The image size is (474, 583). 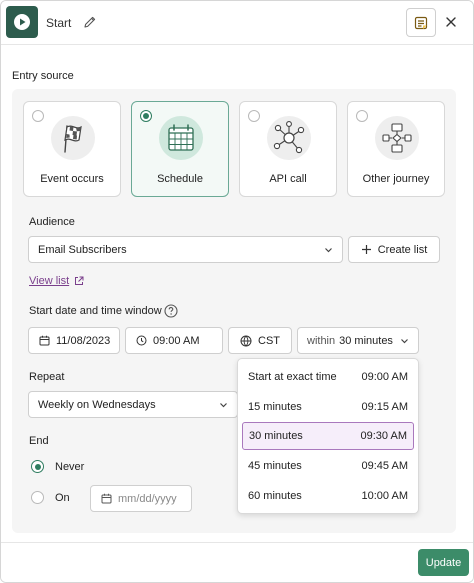 I want to click on pencil-icon, so click(x=90, y=22).